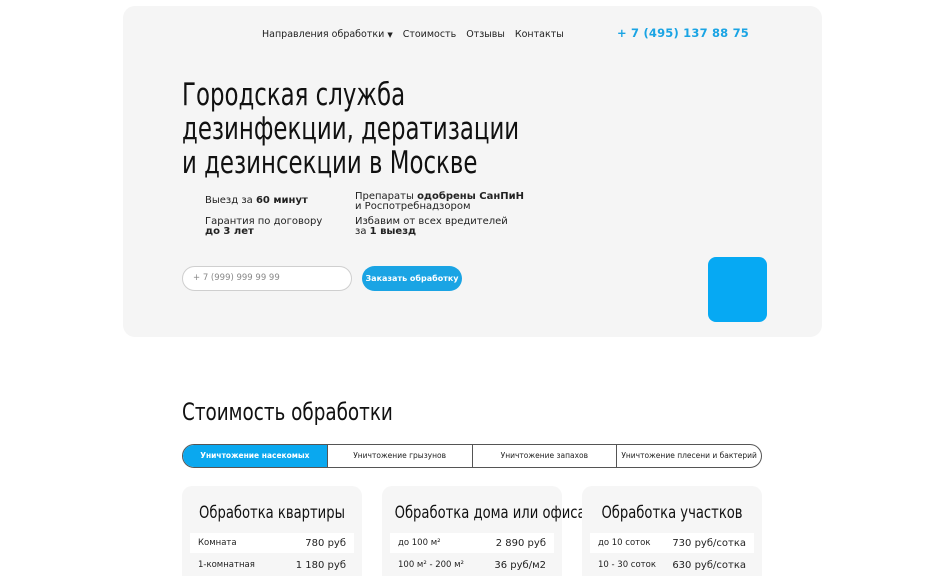 This screenshot has height=576, width=952. I want to click on nav-item-contacts: Контакты, so click(539, 34).